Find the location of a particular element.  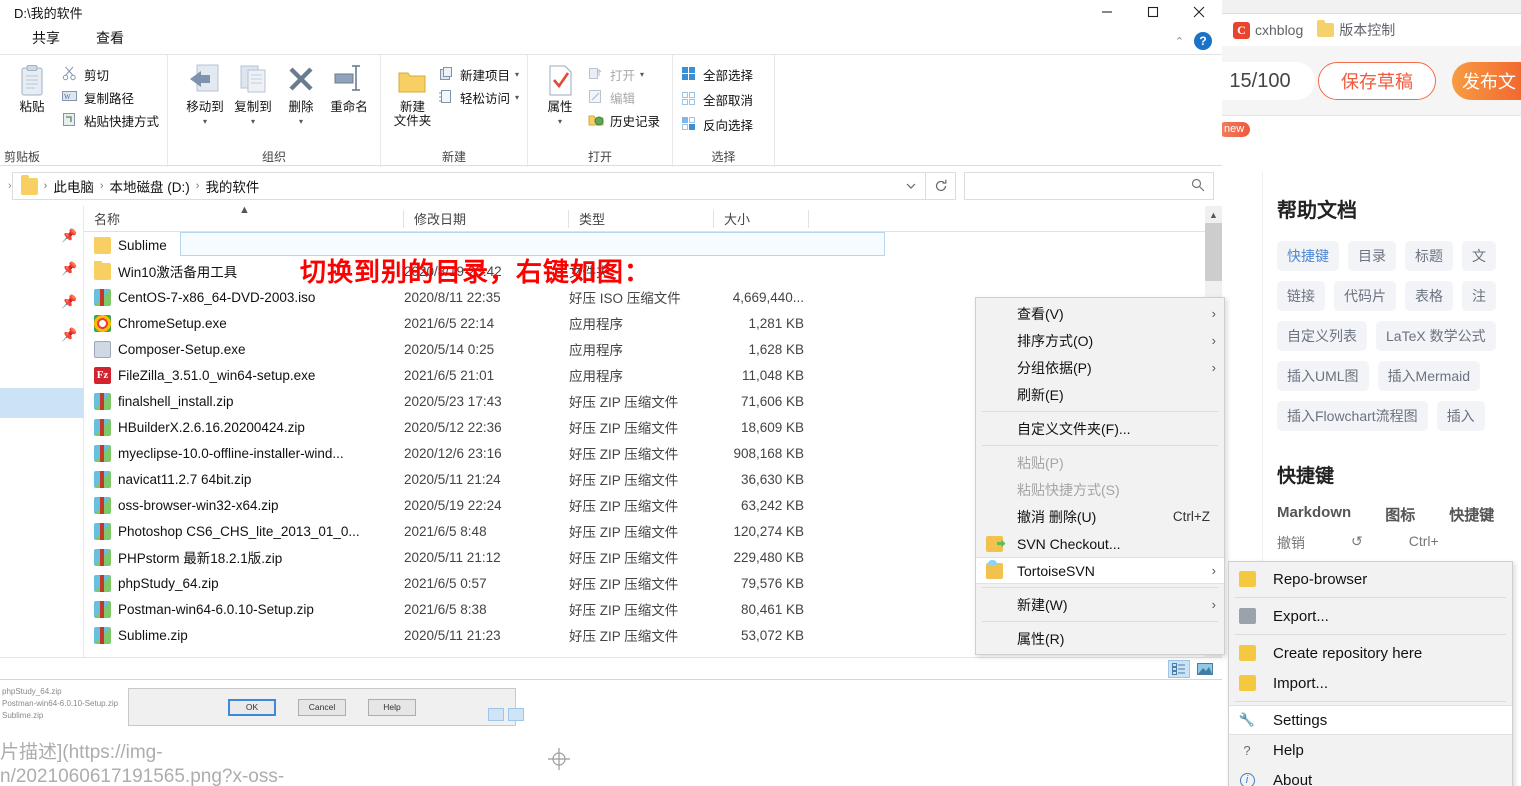

menu-item-o: 排序方式(O) › is located at coordinates (1100, 340).